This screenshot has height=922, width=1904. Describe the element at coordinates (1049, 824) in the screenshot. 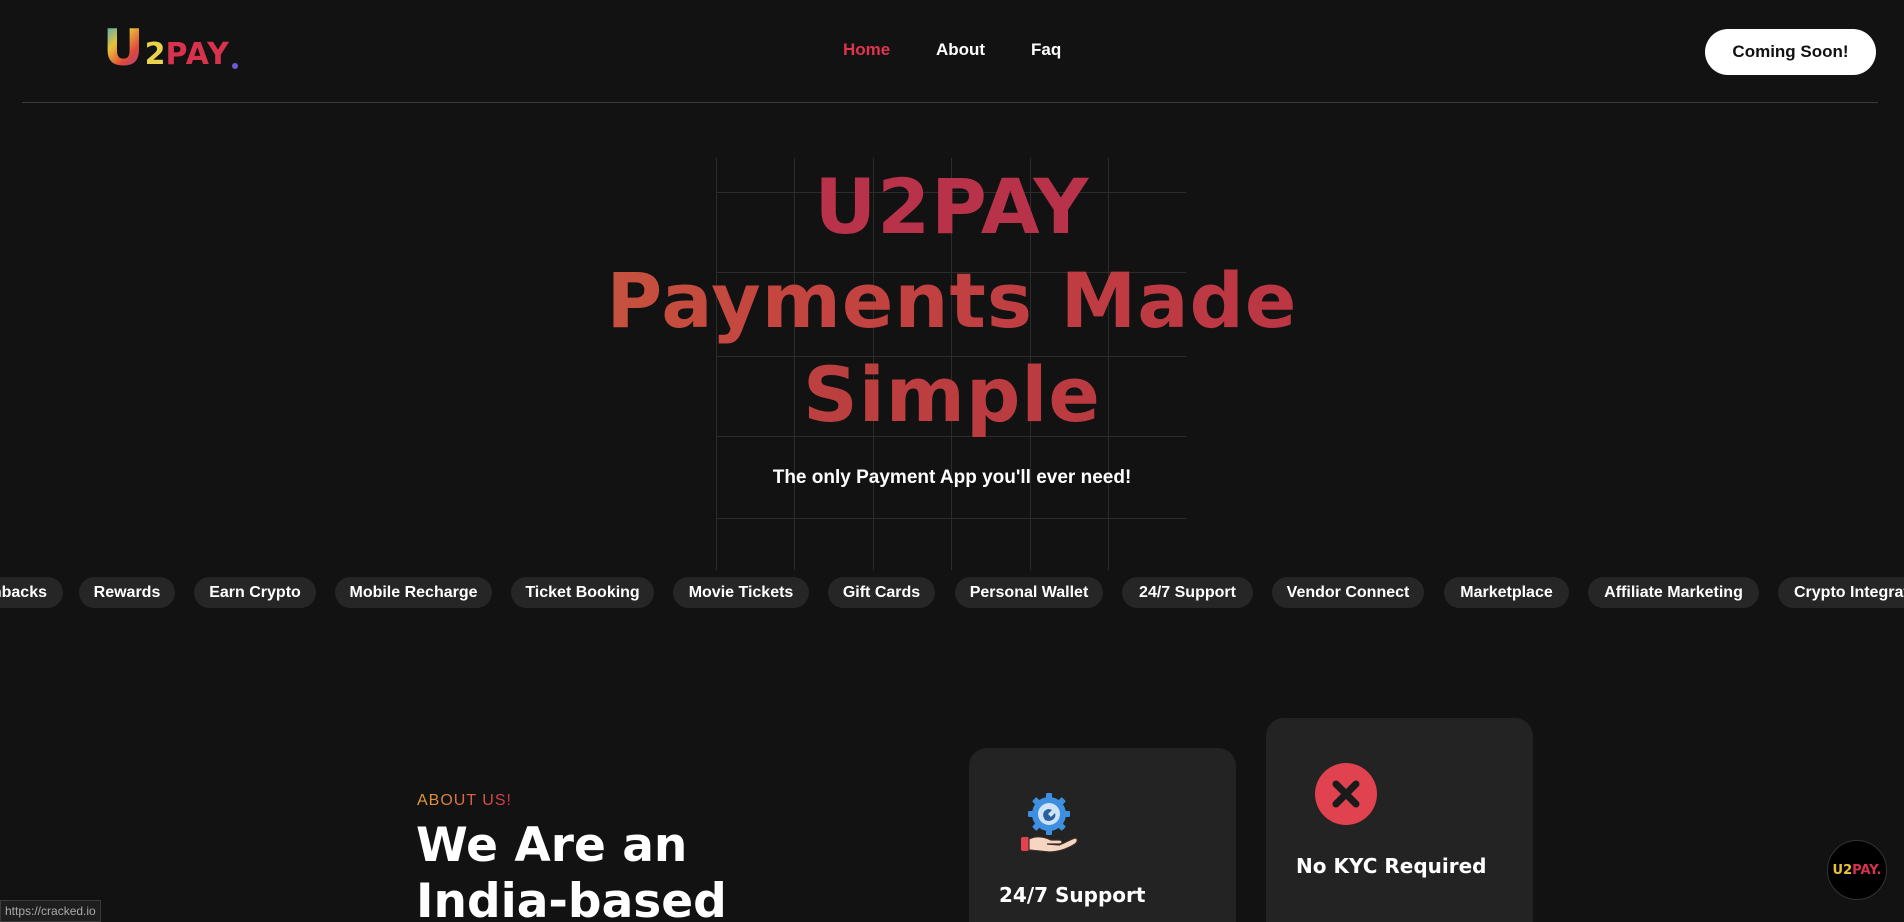

I see `support-hand-gear-icon` at that location.